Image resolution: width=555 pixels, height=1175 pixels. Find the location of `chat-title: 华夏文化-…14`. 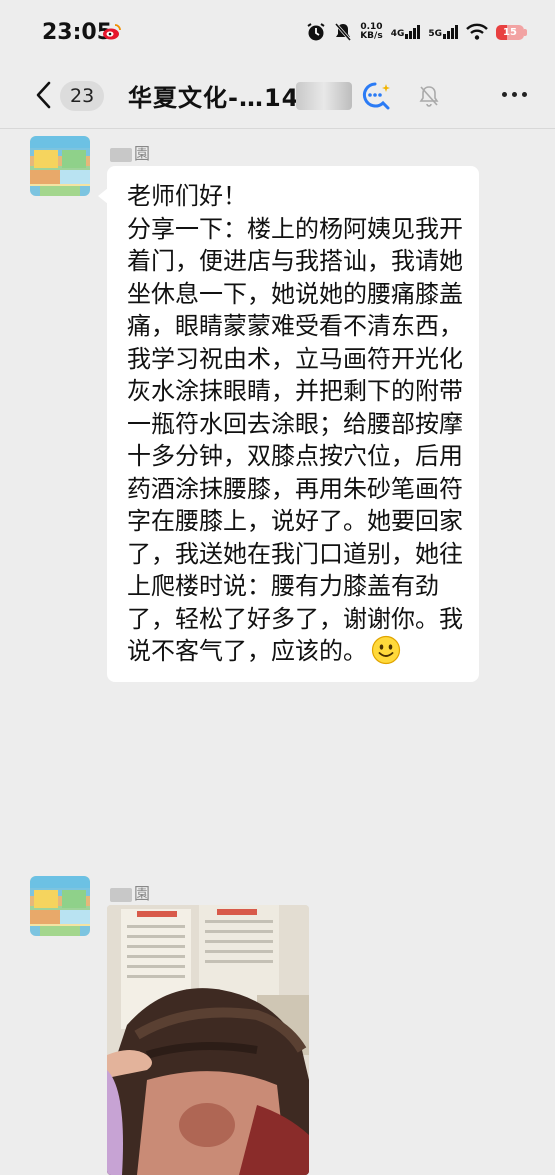

chat-title: 华夏文化-…14 is located at coordinates (214, 98).